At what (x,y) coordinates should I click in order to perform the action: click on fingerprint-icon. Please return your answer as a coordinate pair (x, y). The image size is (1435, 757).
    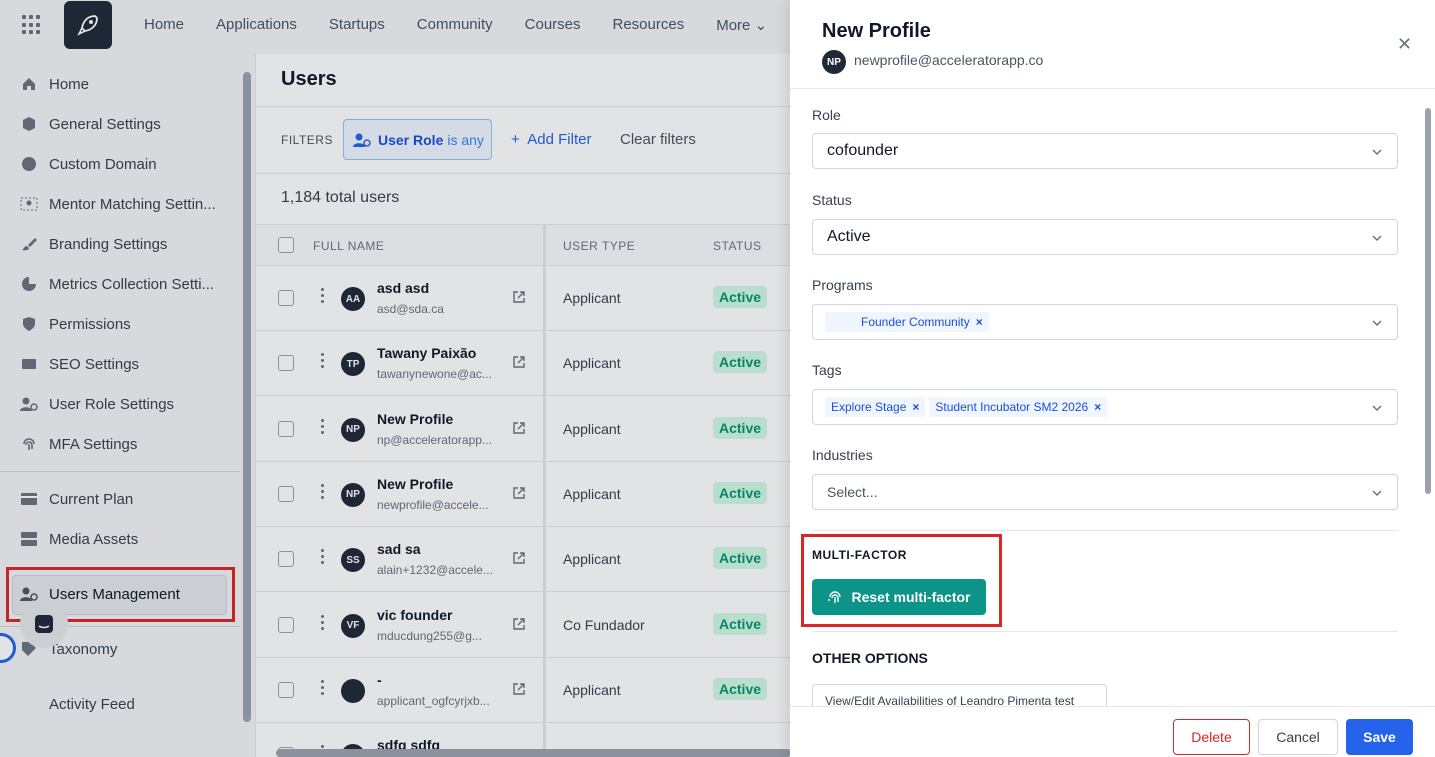
    Looking at the image, I should click on (835, 597).